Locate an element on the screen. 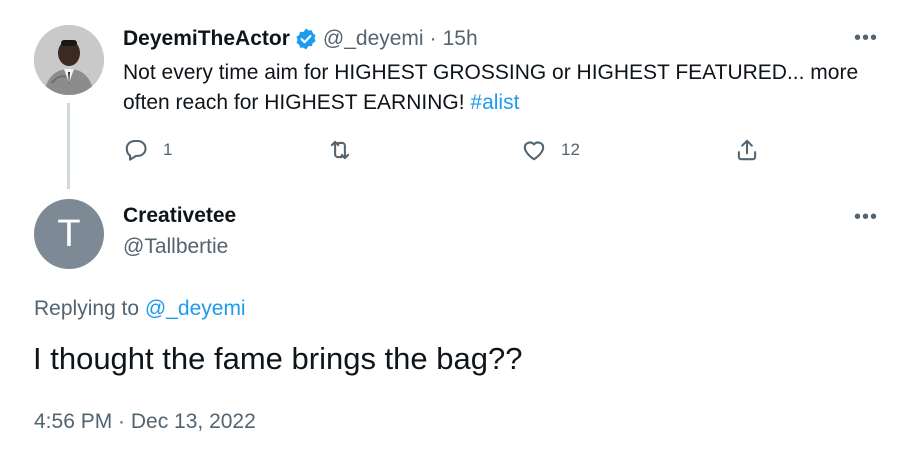 The image size is (903, 463). replying-to-label: Replying to is located at coordinates (87, 308).